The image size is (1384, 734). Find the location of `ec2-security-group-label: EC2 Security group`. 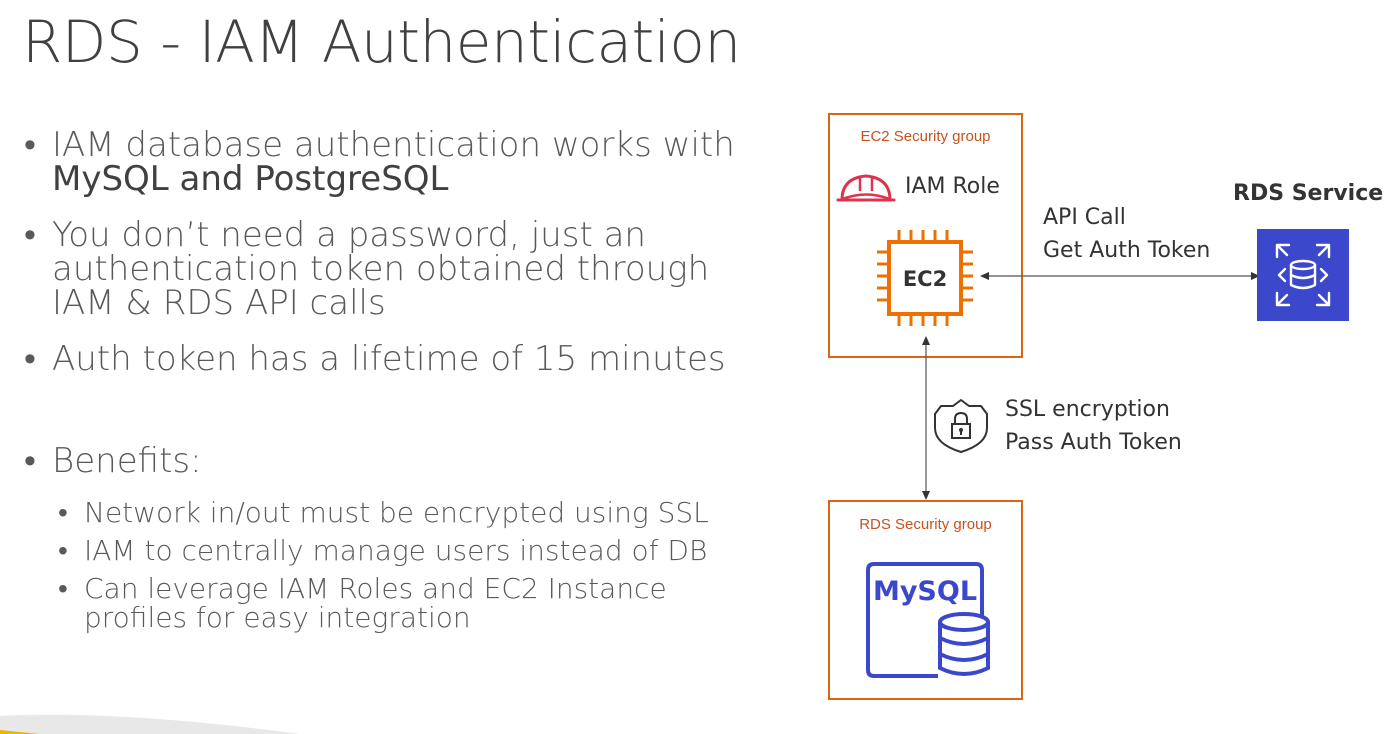

ec2-security-group-label: EC2 Security group is located at coordinates (925, 136).